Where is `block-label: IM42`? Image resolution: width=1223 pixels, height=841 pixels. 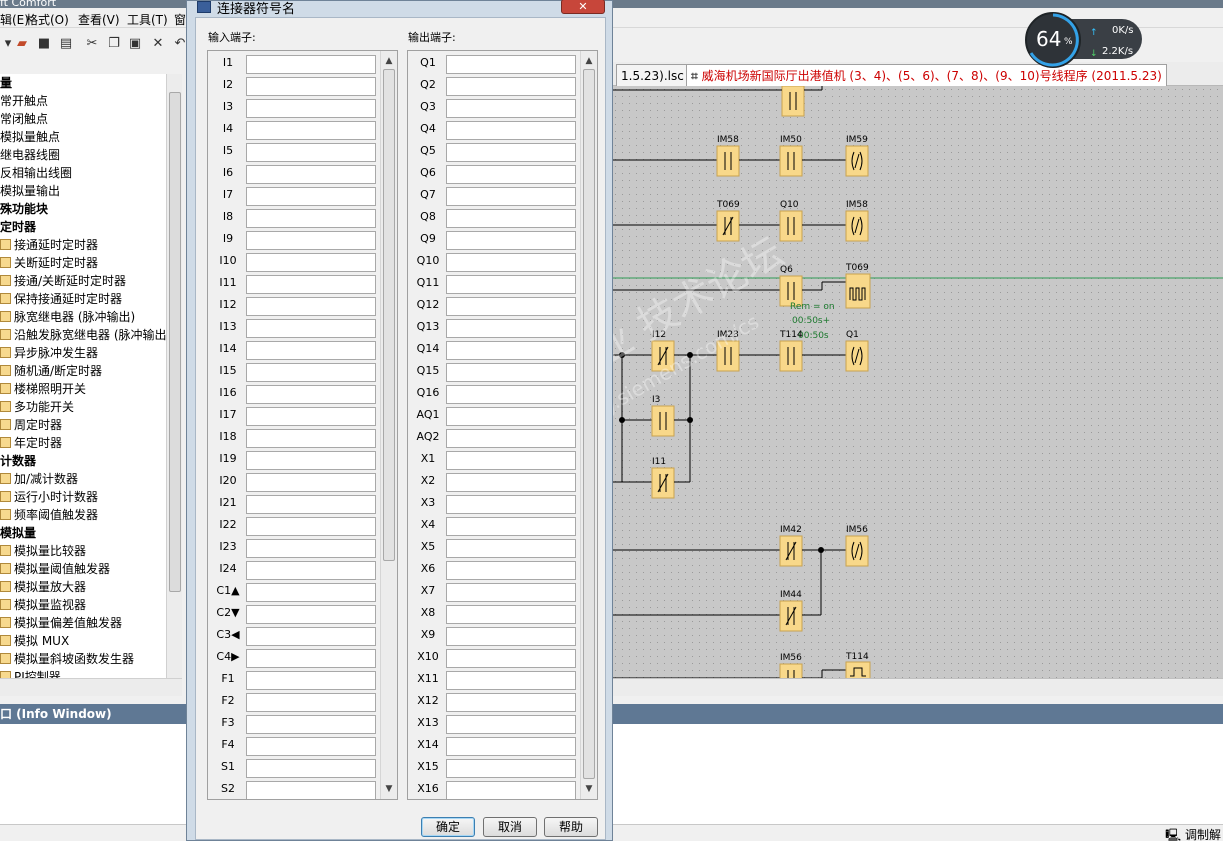
block-label: IM42 is located at coordinates (791, 530).